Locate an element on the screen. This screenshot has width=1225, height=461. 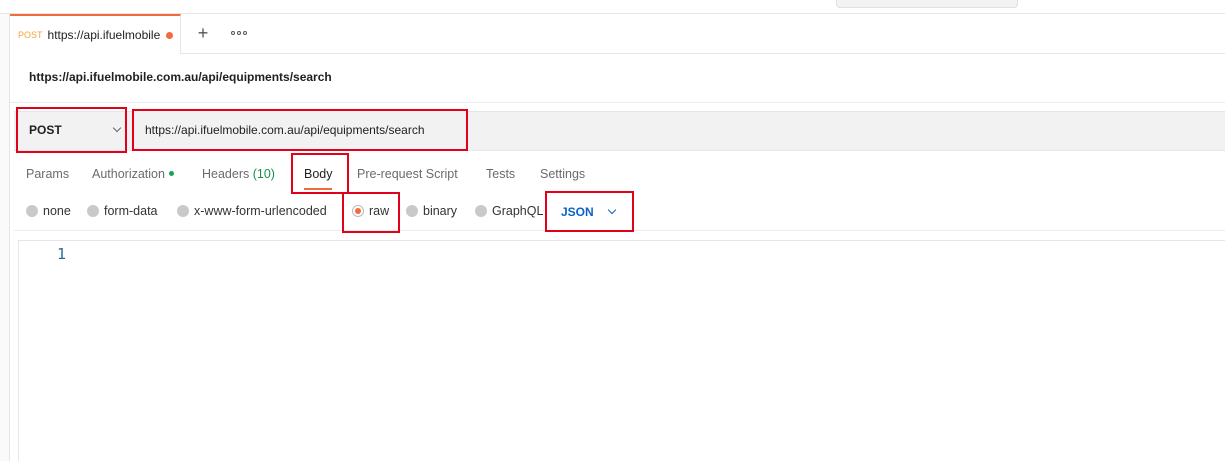
url-bar: POST is located at coordinates (619, 130).